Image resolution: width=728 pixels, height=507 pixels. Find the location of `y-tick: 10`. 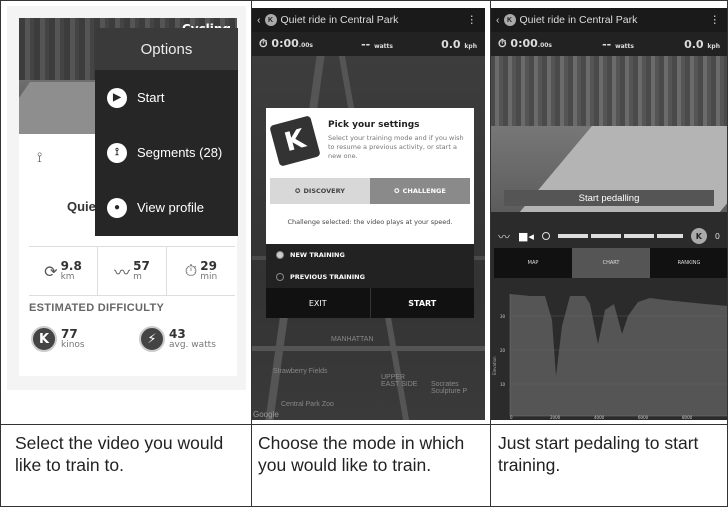

y-tick: 10 is located at coordinates (503, 384).